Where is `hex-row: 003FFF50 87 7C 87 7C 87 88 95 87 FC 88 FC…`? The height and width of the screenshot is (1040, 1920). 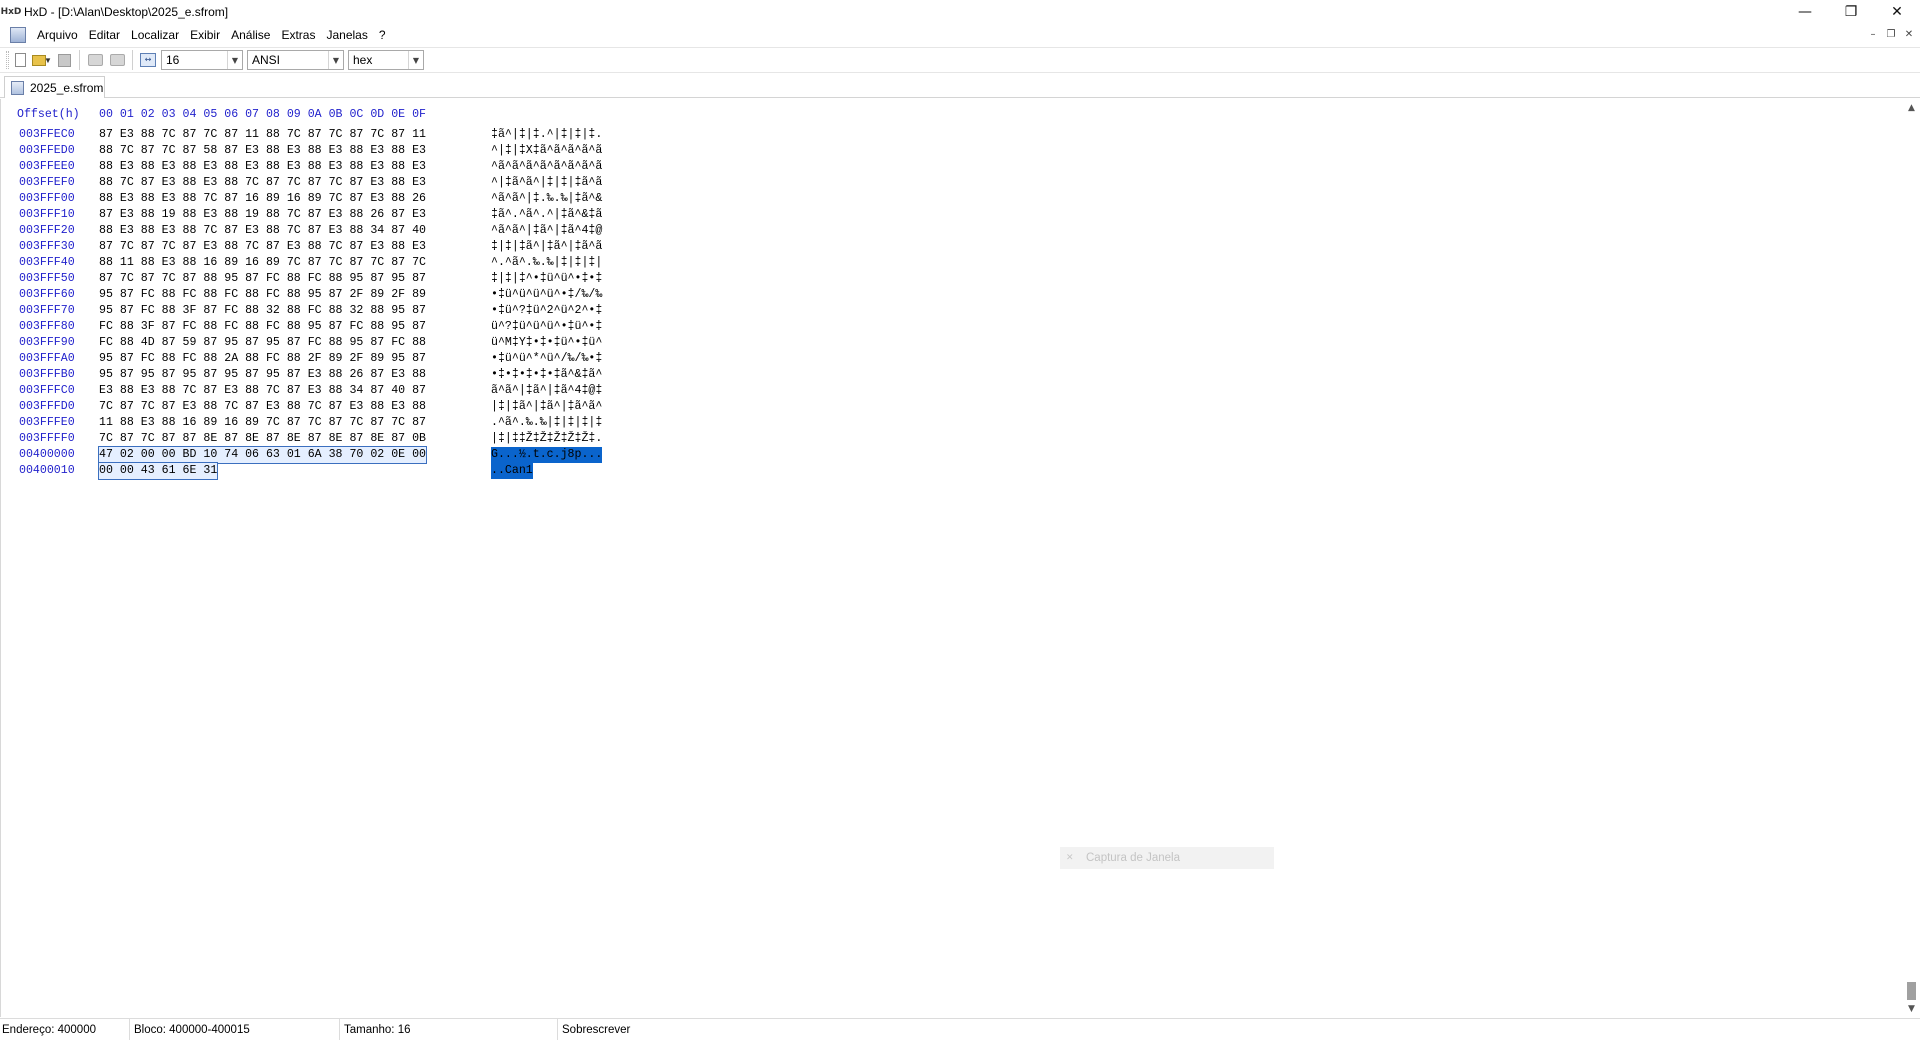
hex-row: 003FFF50 87 7C 87 7C 87 88 95 87 FC 88 FC… is located at coordinates (321, 279).